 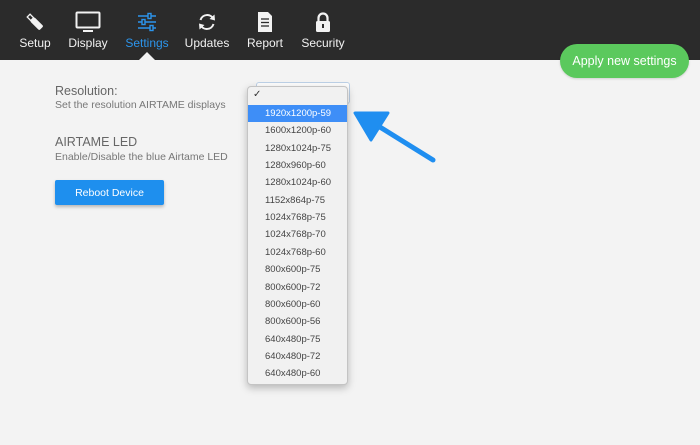 What do you see at coordinates (207, 22) in the screenshot?
I see `refresh-icon` at bounding box center [207, 22].